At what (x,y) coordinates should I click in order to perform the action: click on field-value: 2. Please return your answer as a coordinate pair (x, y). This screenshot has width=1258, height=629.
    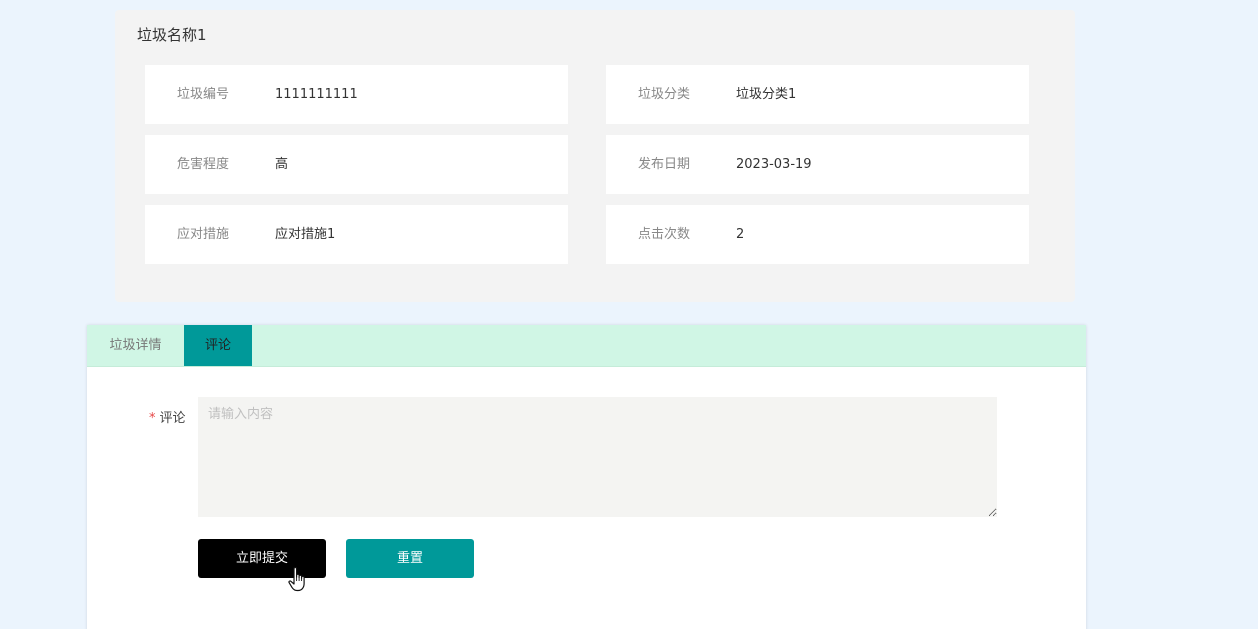
    Looking at the image, I should click on (740, 234).